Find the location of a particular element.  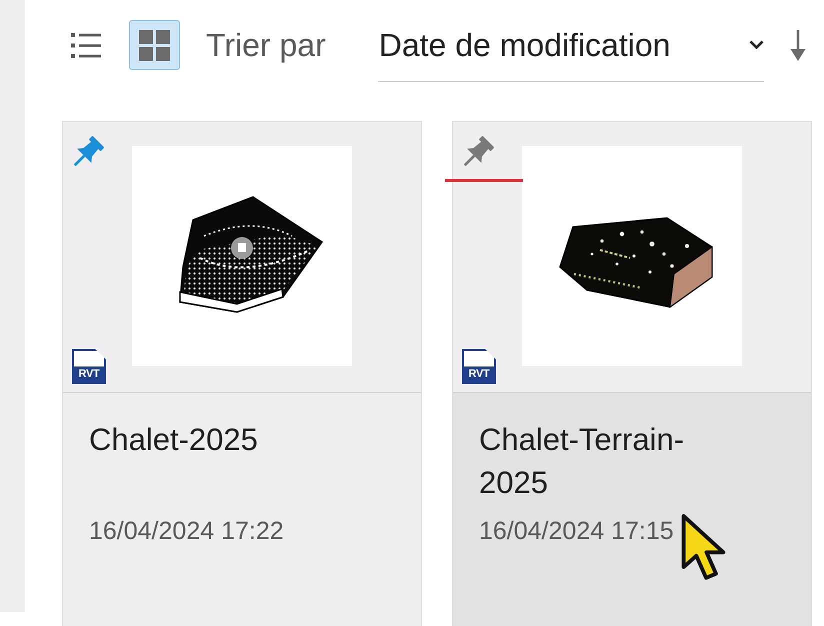

modified-date: 16/04/2024 17:15 is located at coordinates (576, 531).